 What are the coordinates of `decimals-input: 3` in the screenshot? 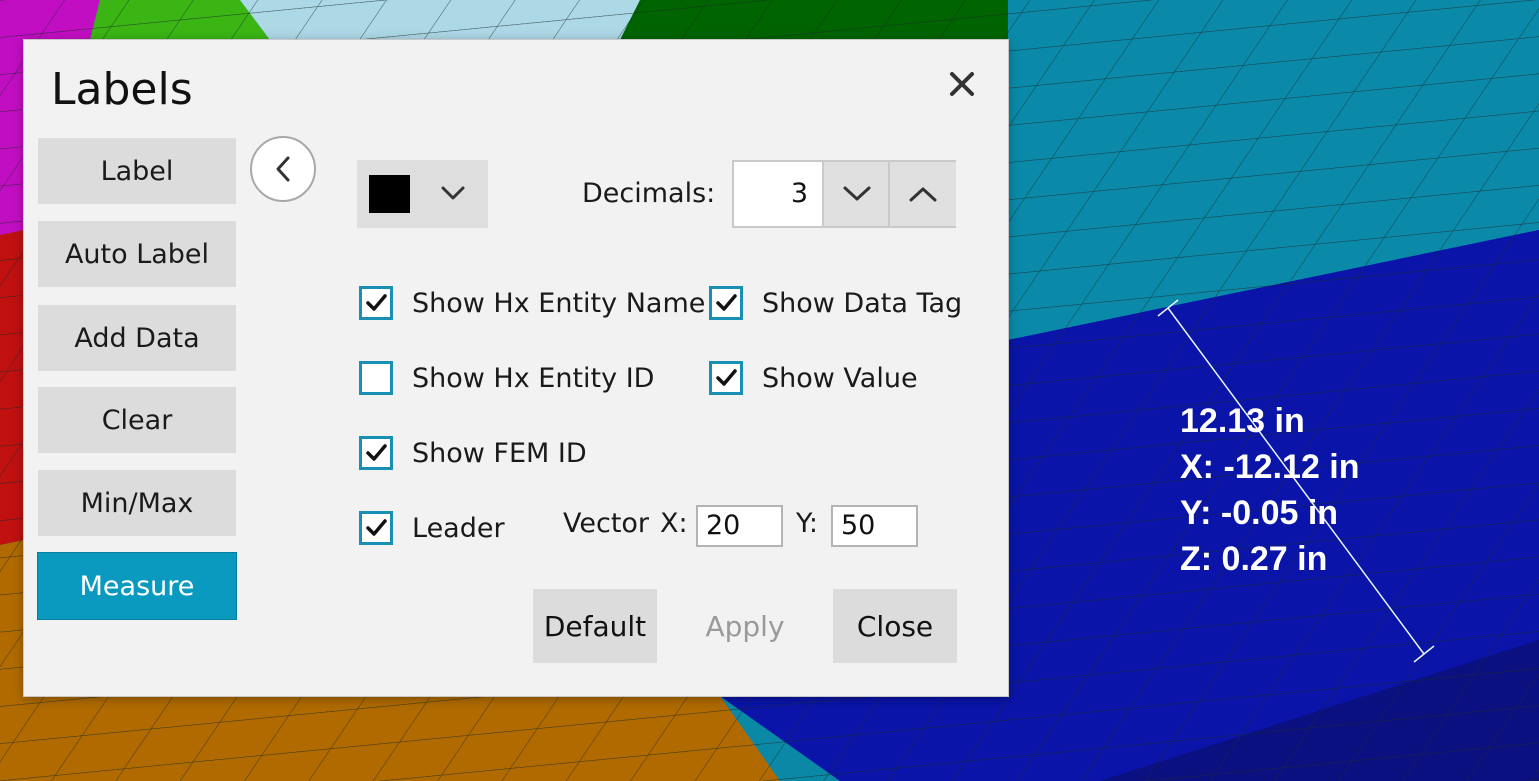 It's located at (778, 194).